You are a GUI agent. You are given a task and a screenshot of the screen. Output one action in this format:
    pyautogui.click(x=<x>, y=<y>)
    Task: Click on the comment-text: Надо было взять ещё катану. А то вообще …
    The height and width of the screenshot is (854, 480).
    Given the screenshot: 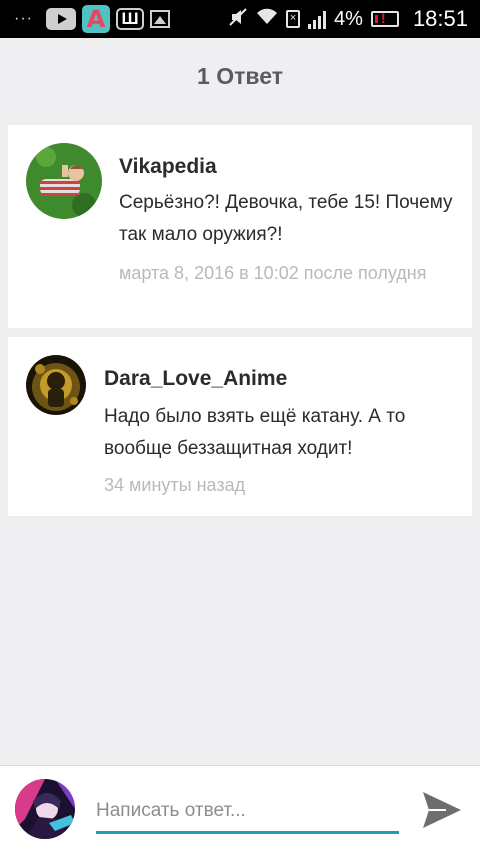 What is the action you would take?
    pyautogui.click(x=255, y=432)
    